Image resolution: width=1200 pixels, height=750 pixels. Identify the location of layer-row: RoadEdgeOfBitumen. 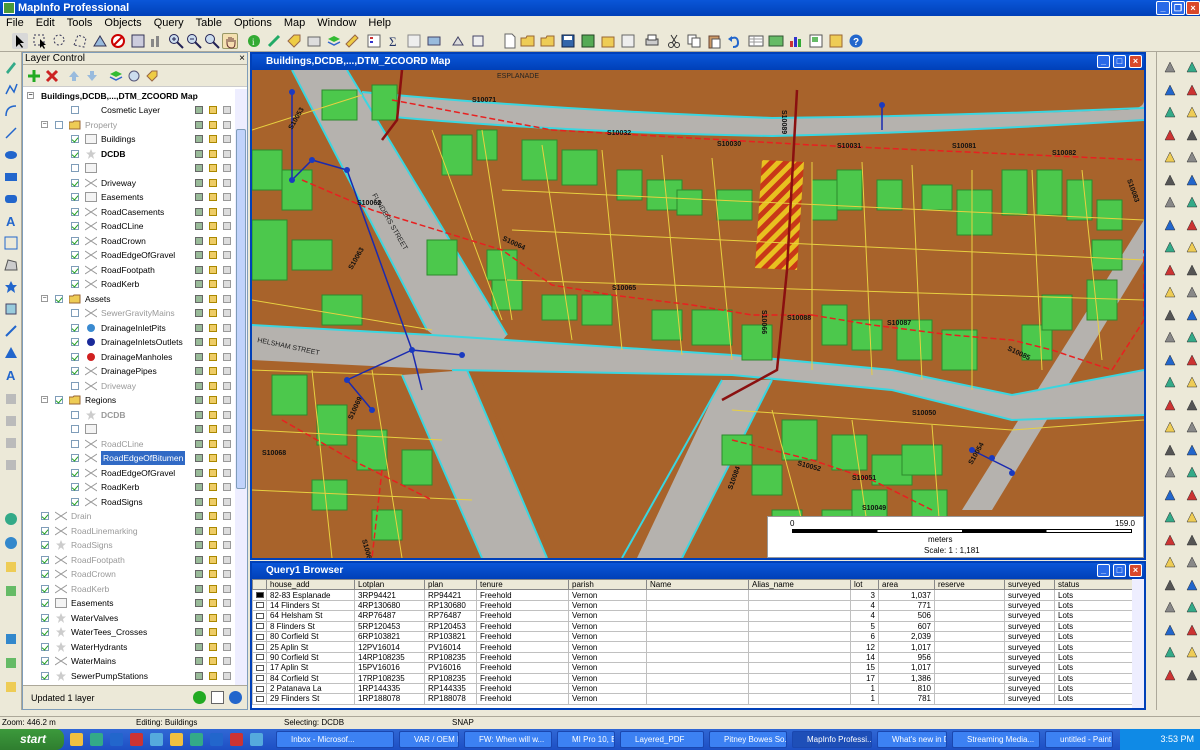
(129, 458).